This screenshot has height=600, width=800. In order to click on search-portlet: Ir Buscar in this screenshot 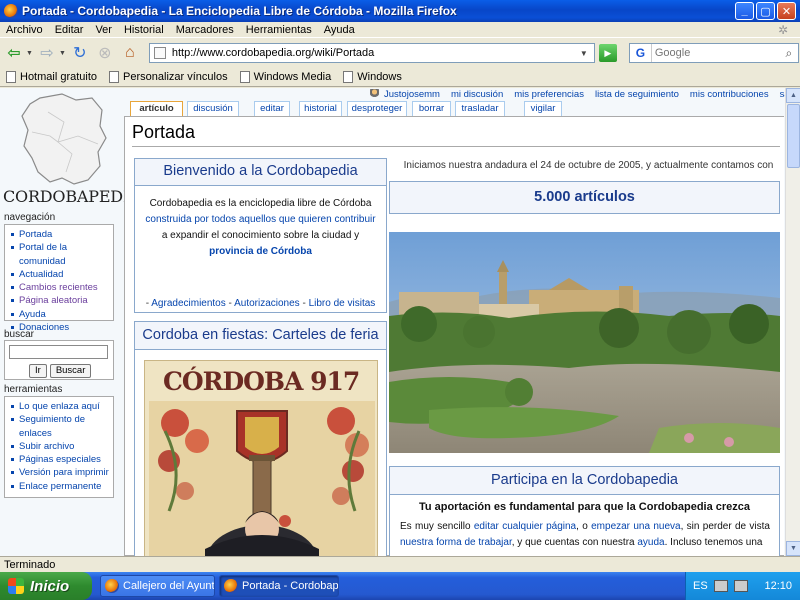, I will do `click(59, 360)`.